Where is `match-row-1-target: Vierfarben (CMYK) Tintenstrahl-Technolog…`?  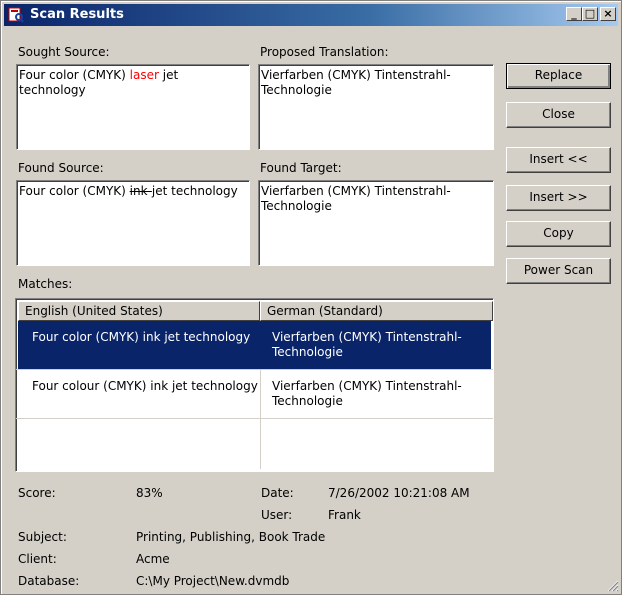
match-row-1-target: Vierfarben (CMYK) Tintenstrahl-Technolog… is located at coordinates (367, 344).